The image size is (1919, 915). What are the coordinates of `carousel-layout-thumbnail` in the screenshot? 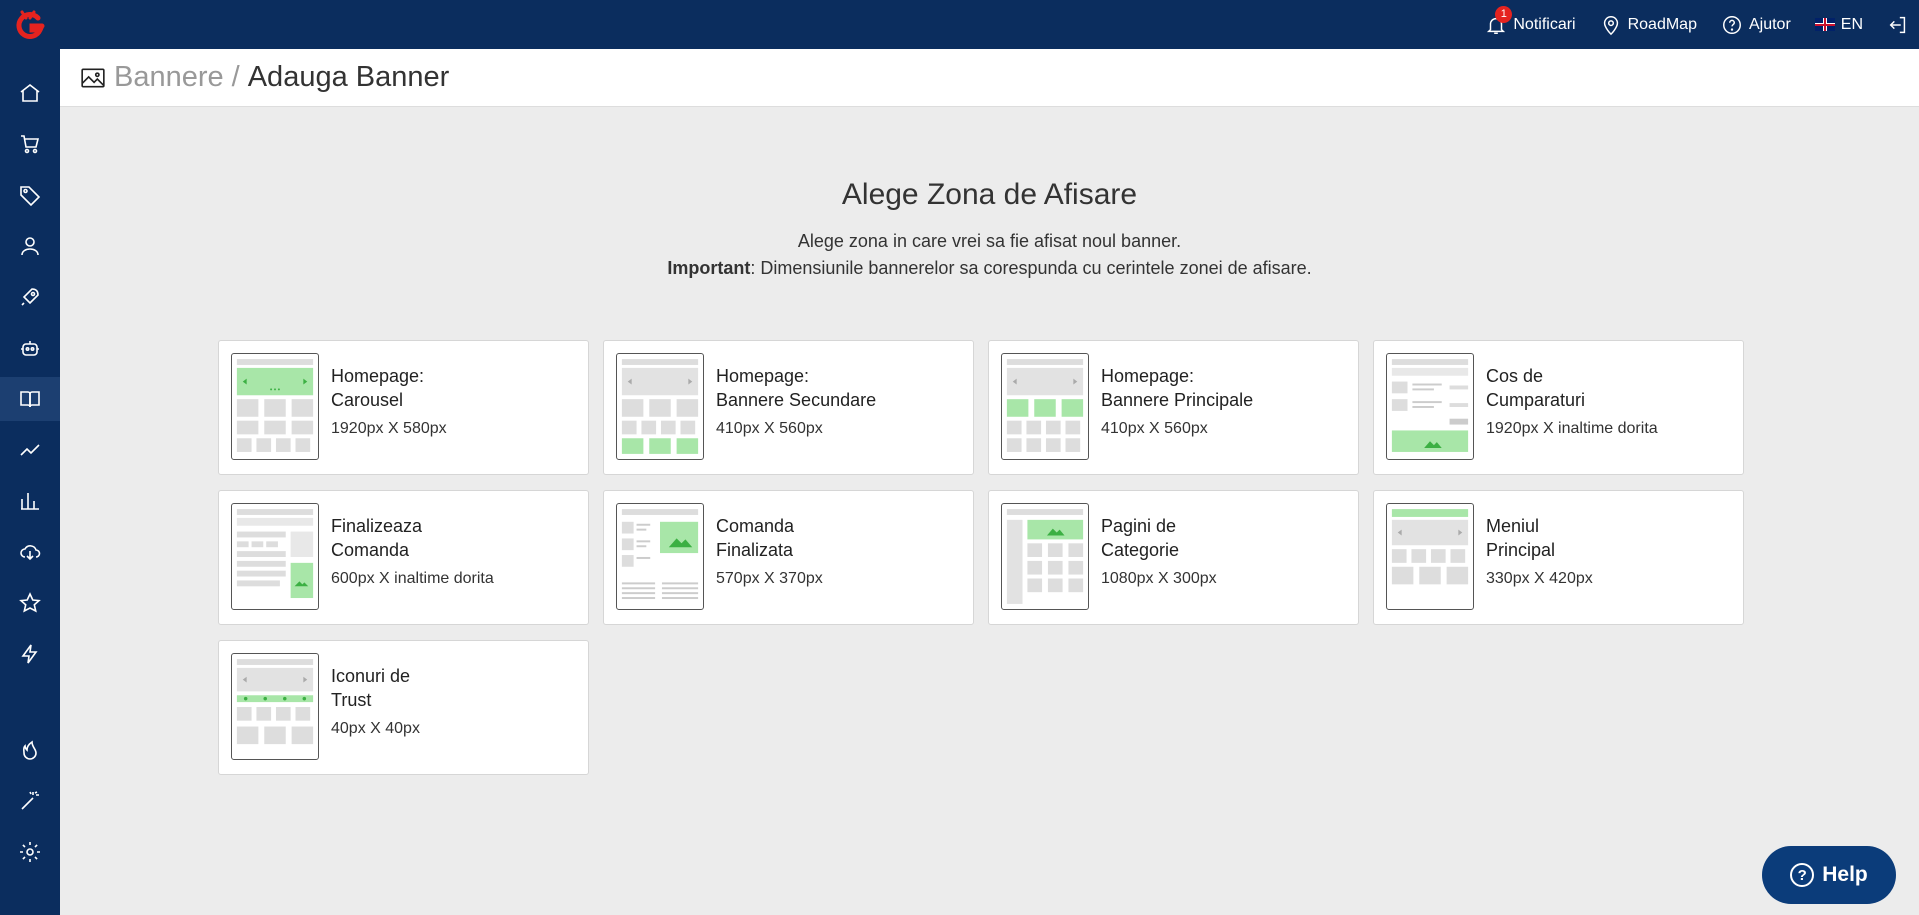 It's located at (275, 406).